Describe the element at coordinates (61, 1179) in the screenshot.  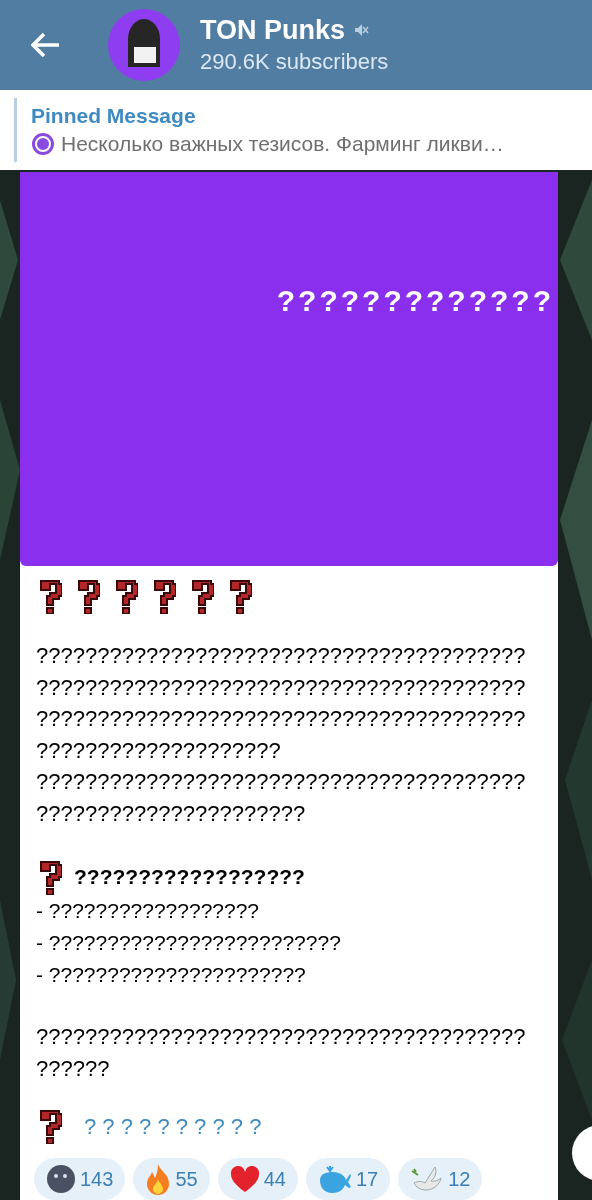
I see `moon-face-icon` at that location.